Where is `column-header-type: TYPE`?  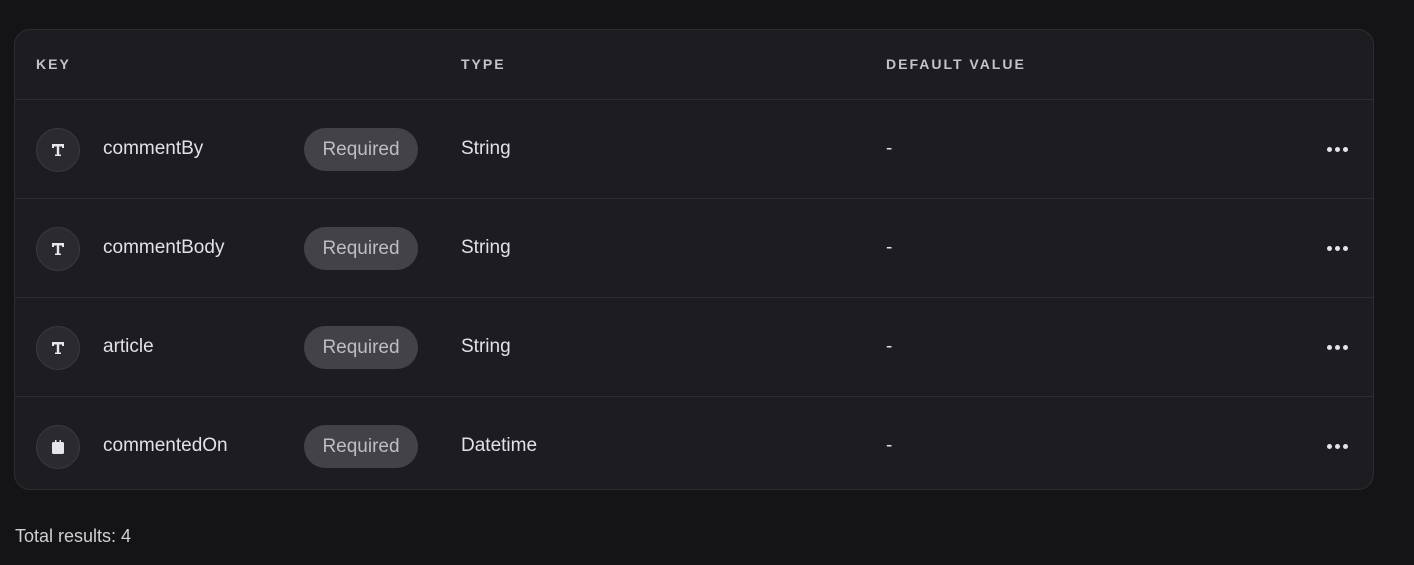 column-header-type: TYPE is located at coordinates (483, 64).